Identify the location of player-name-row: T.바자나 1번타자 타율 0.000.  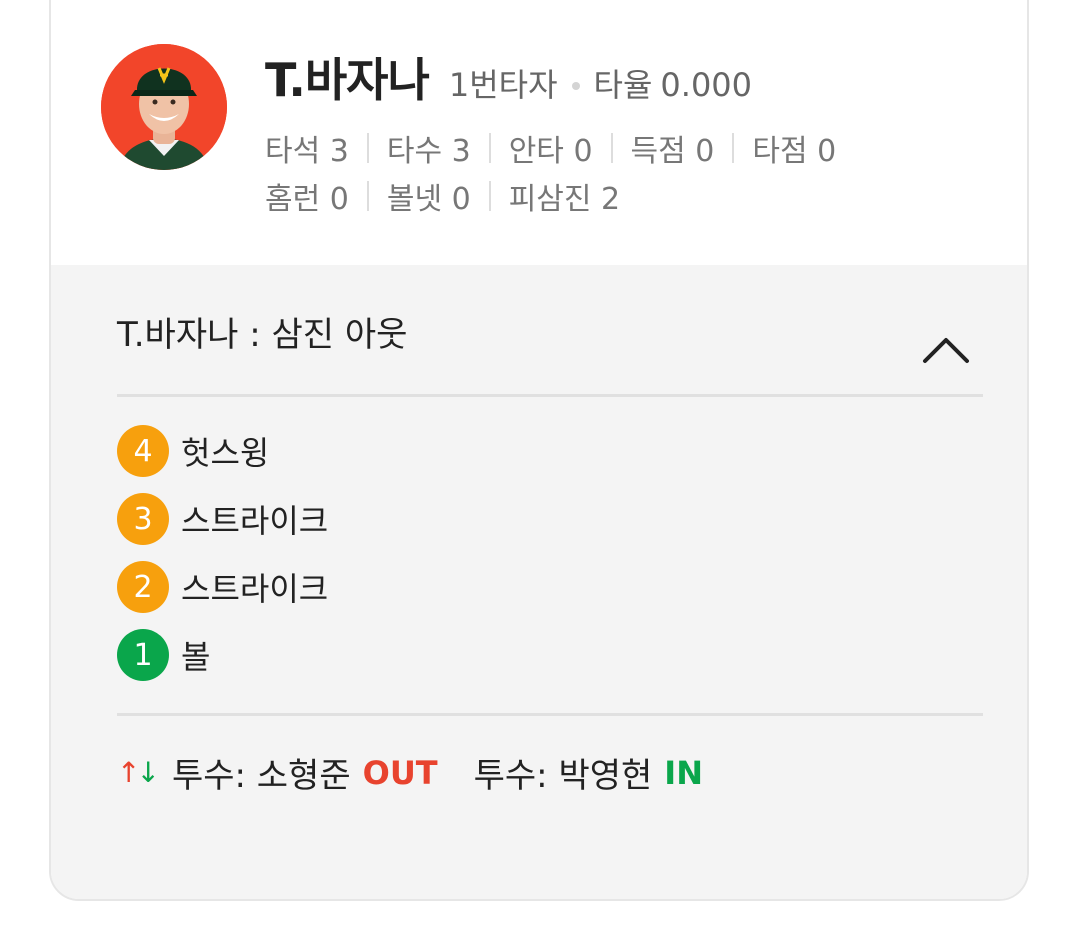
(508, 77).